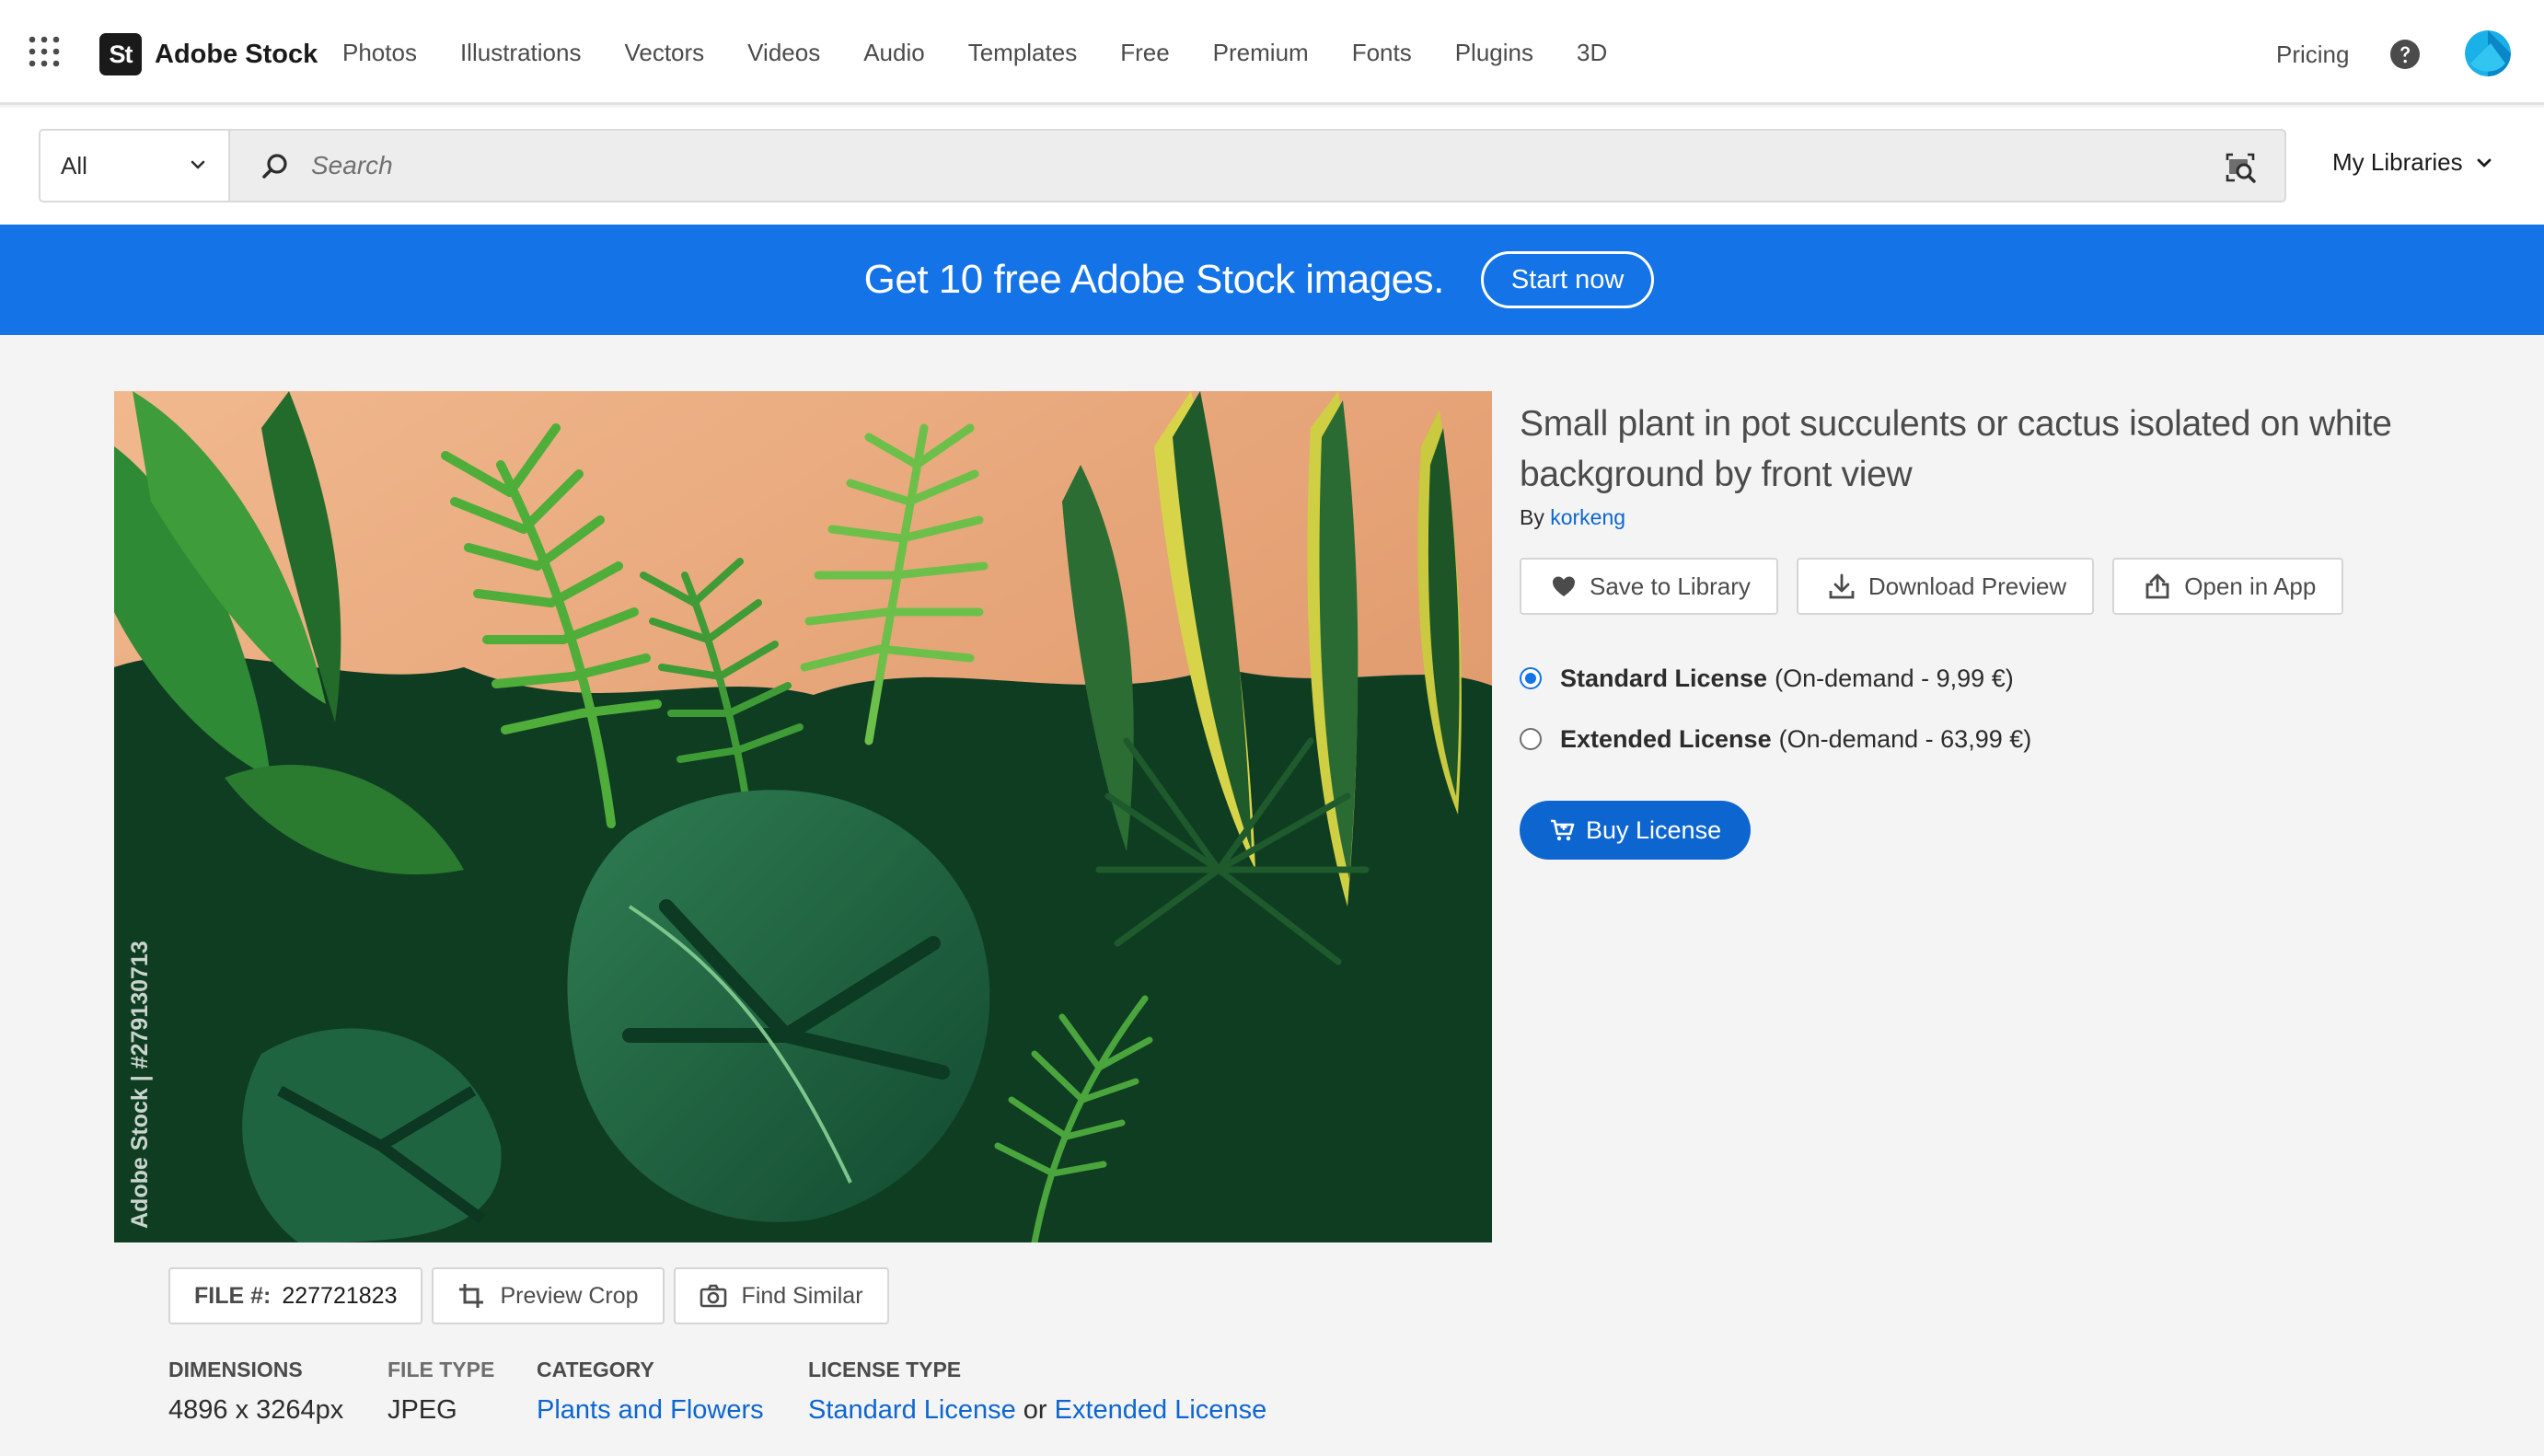  Describe the element at coordinates (713, 1296) in the screenshot. I see `camera-icon` at that location.